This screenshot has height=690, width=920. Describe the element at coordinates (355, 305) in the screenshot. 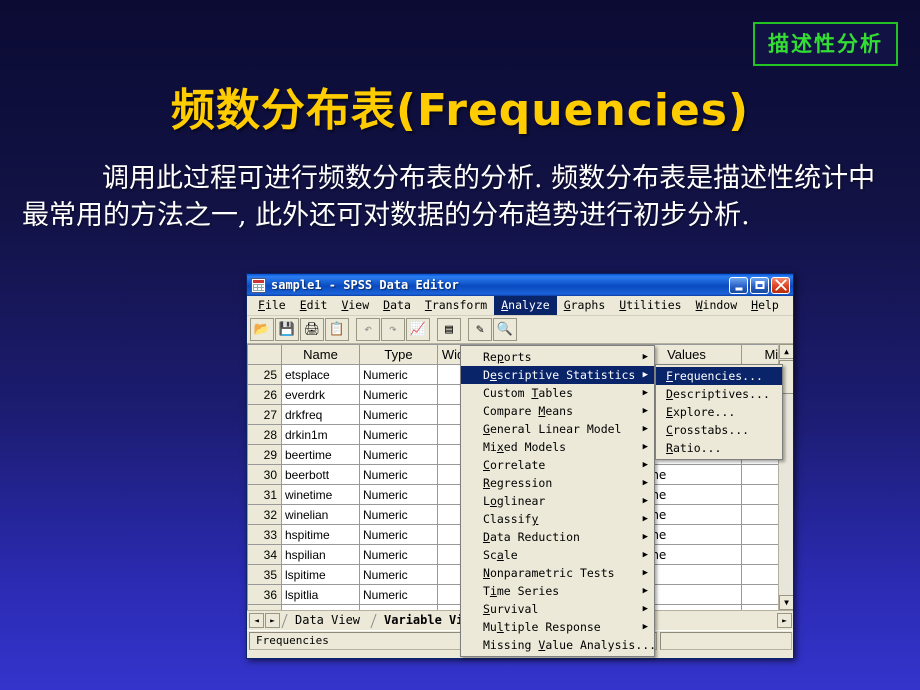

I see `menu-view: View` at that location.